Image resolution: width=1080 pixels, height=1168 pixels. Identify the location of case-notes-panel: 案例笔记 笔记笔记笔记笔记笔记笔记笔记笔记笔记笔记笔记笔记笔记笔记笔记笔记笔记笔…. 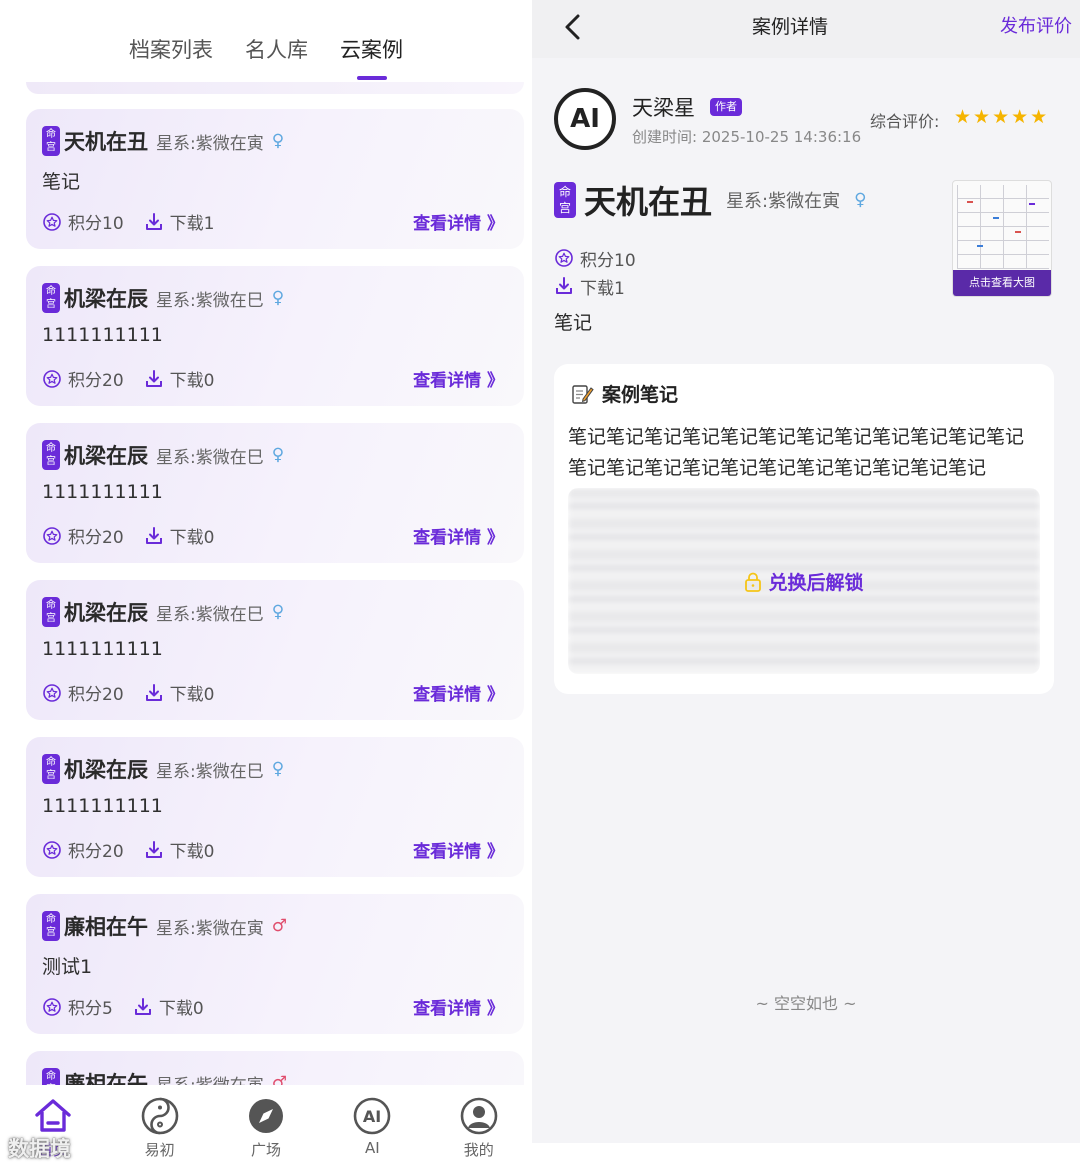
(804, 529).